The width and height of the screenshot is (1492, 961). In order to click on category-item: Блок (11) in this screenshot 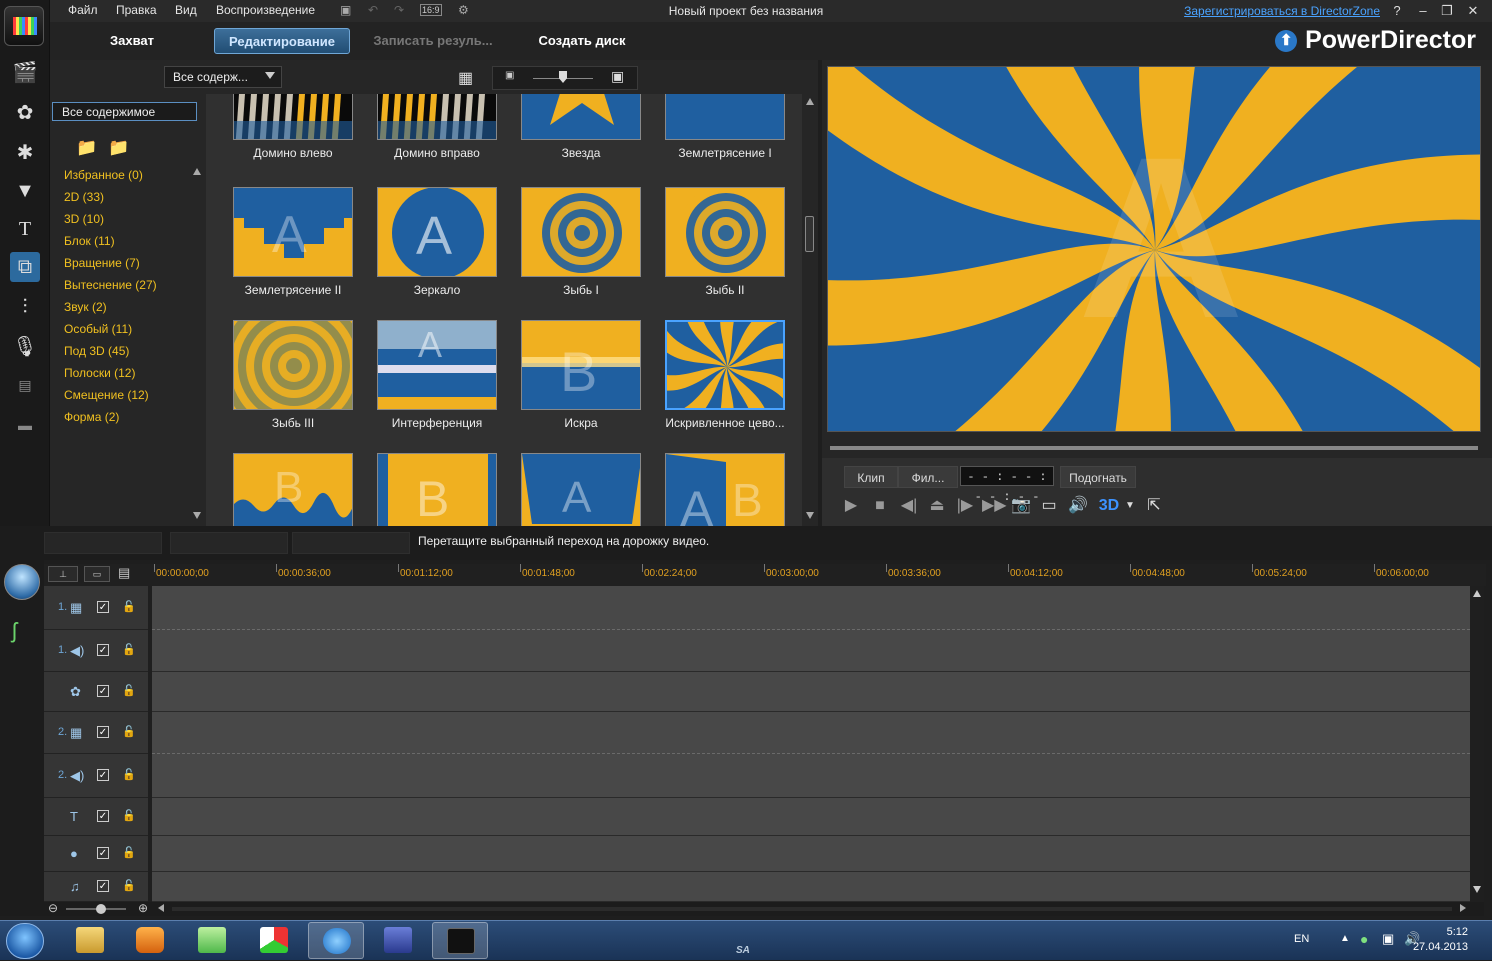, I will do `click(89, 241)`.